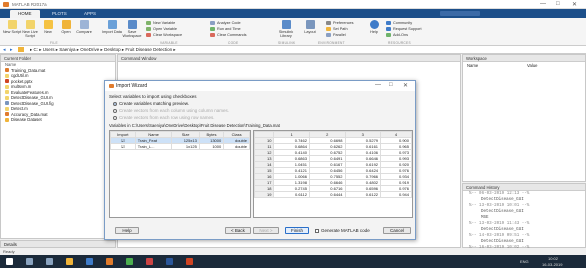  What do you see at coordinates (185, 146) in the screenshot?
I see `var-size: 1x125` at bounding box center [185, 146].